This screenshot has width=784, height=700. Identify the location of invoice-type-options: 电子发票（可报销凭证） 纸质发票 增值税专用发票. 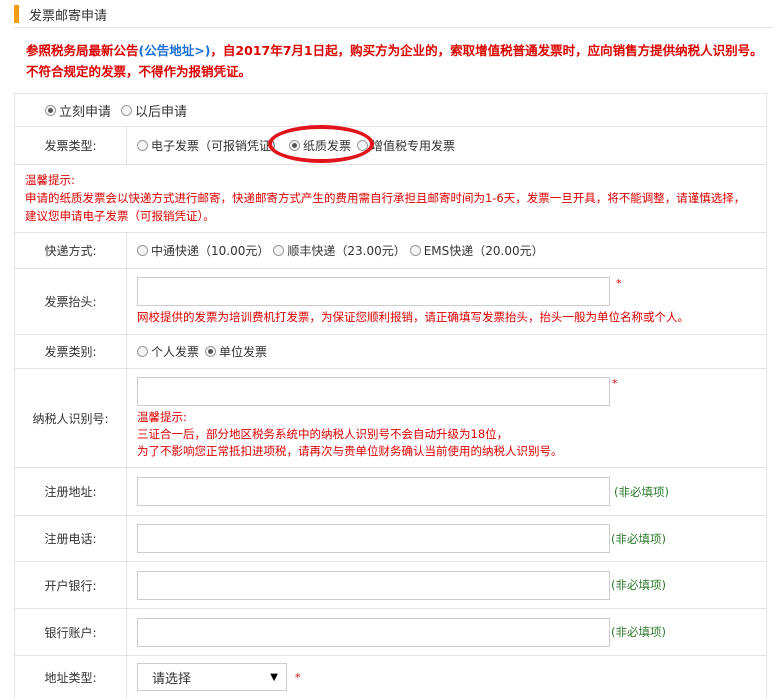
(446, 145).